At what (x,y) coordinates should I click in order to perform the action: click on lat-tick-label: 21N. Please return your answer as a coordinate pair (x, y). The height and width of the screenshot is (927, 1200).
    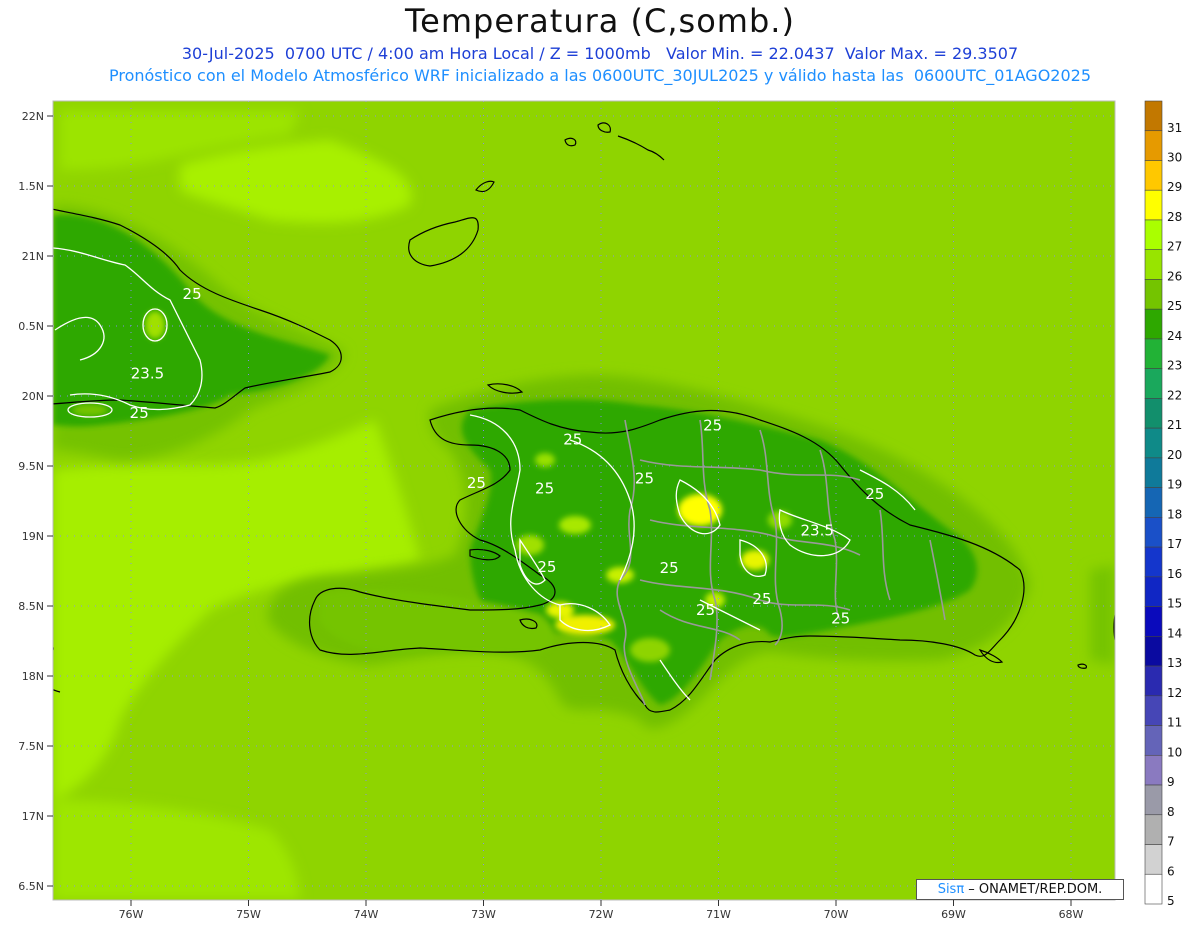
    Looking at the image, I should click on (33, 256).